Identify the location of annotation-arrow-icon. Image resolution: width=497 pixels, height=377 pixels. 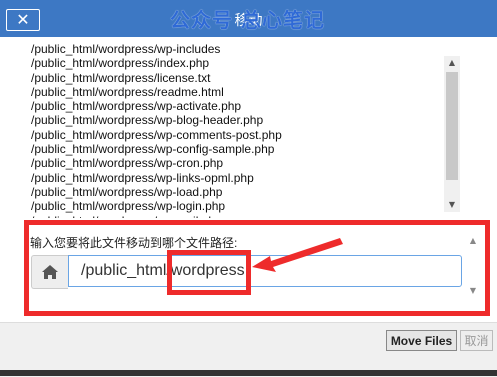
(297, 255).